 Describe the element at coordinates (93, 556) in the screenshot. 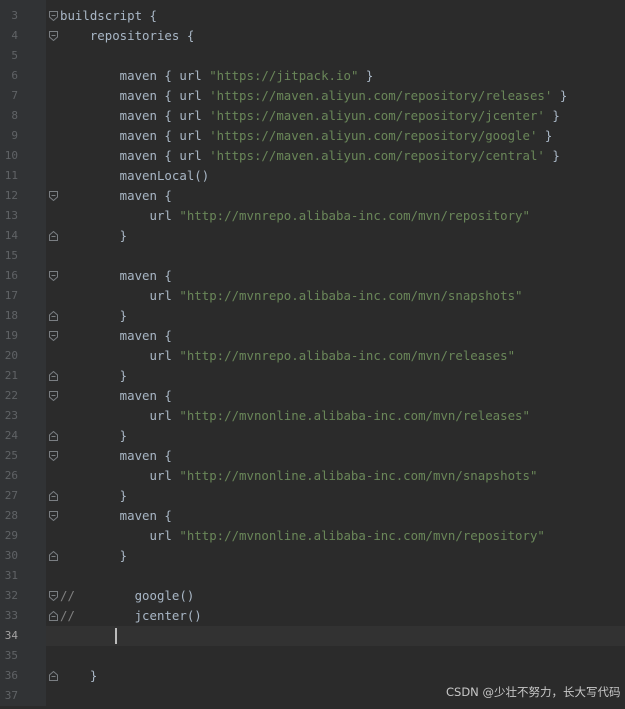

I see `code-text: }` at that location.